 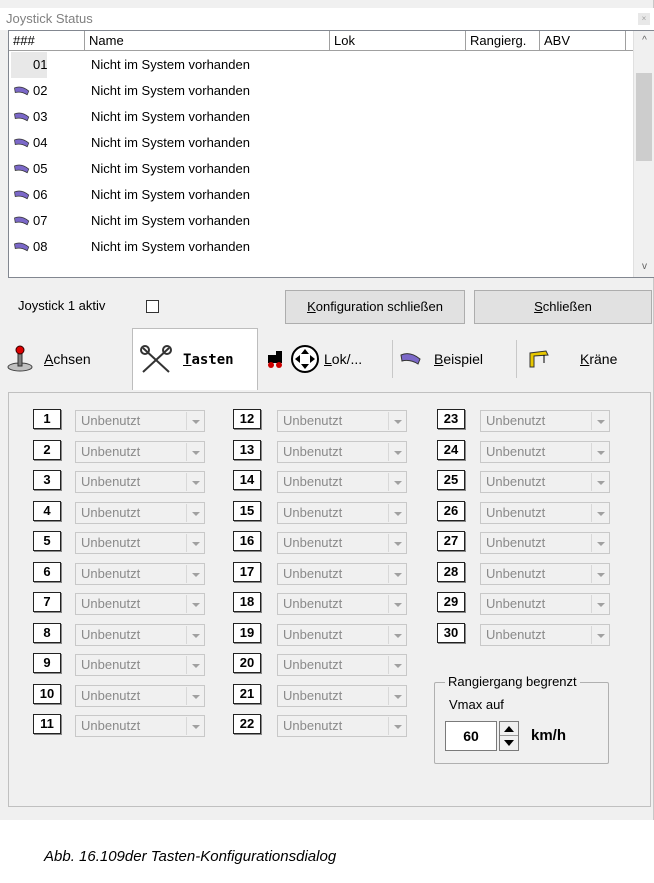 I want to click on button-number-label: 3, so click(x=47, y=480).